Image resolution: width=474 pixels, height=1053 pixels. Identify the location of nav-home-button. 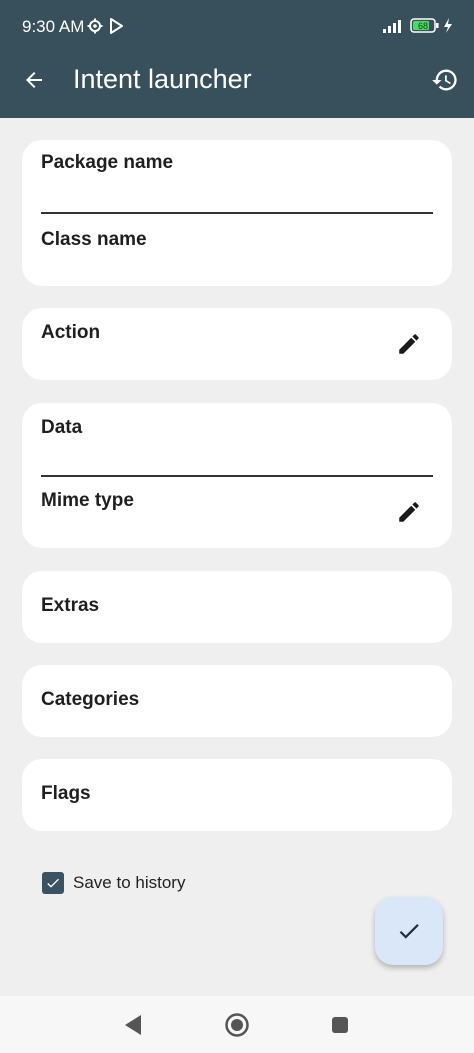
(237, 1025).